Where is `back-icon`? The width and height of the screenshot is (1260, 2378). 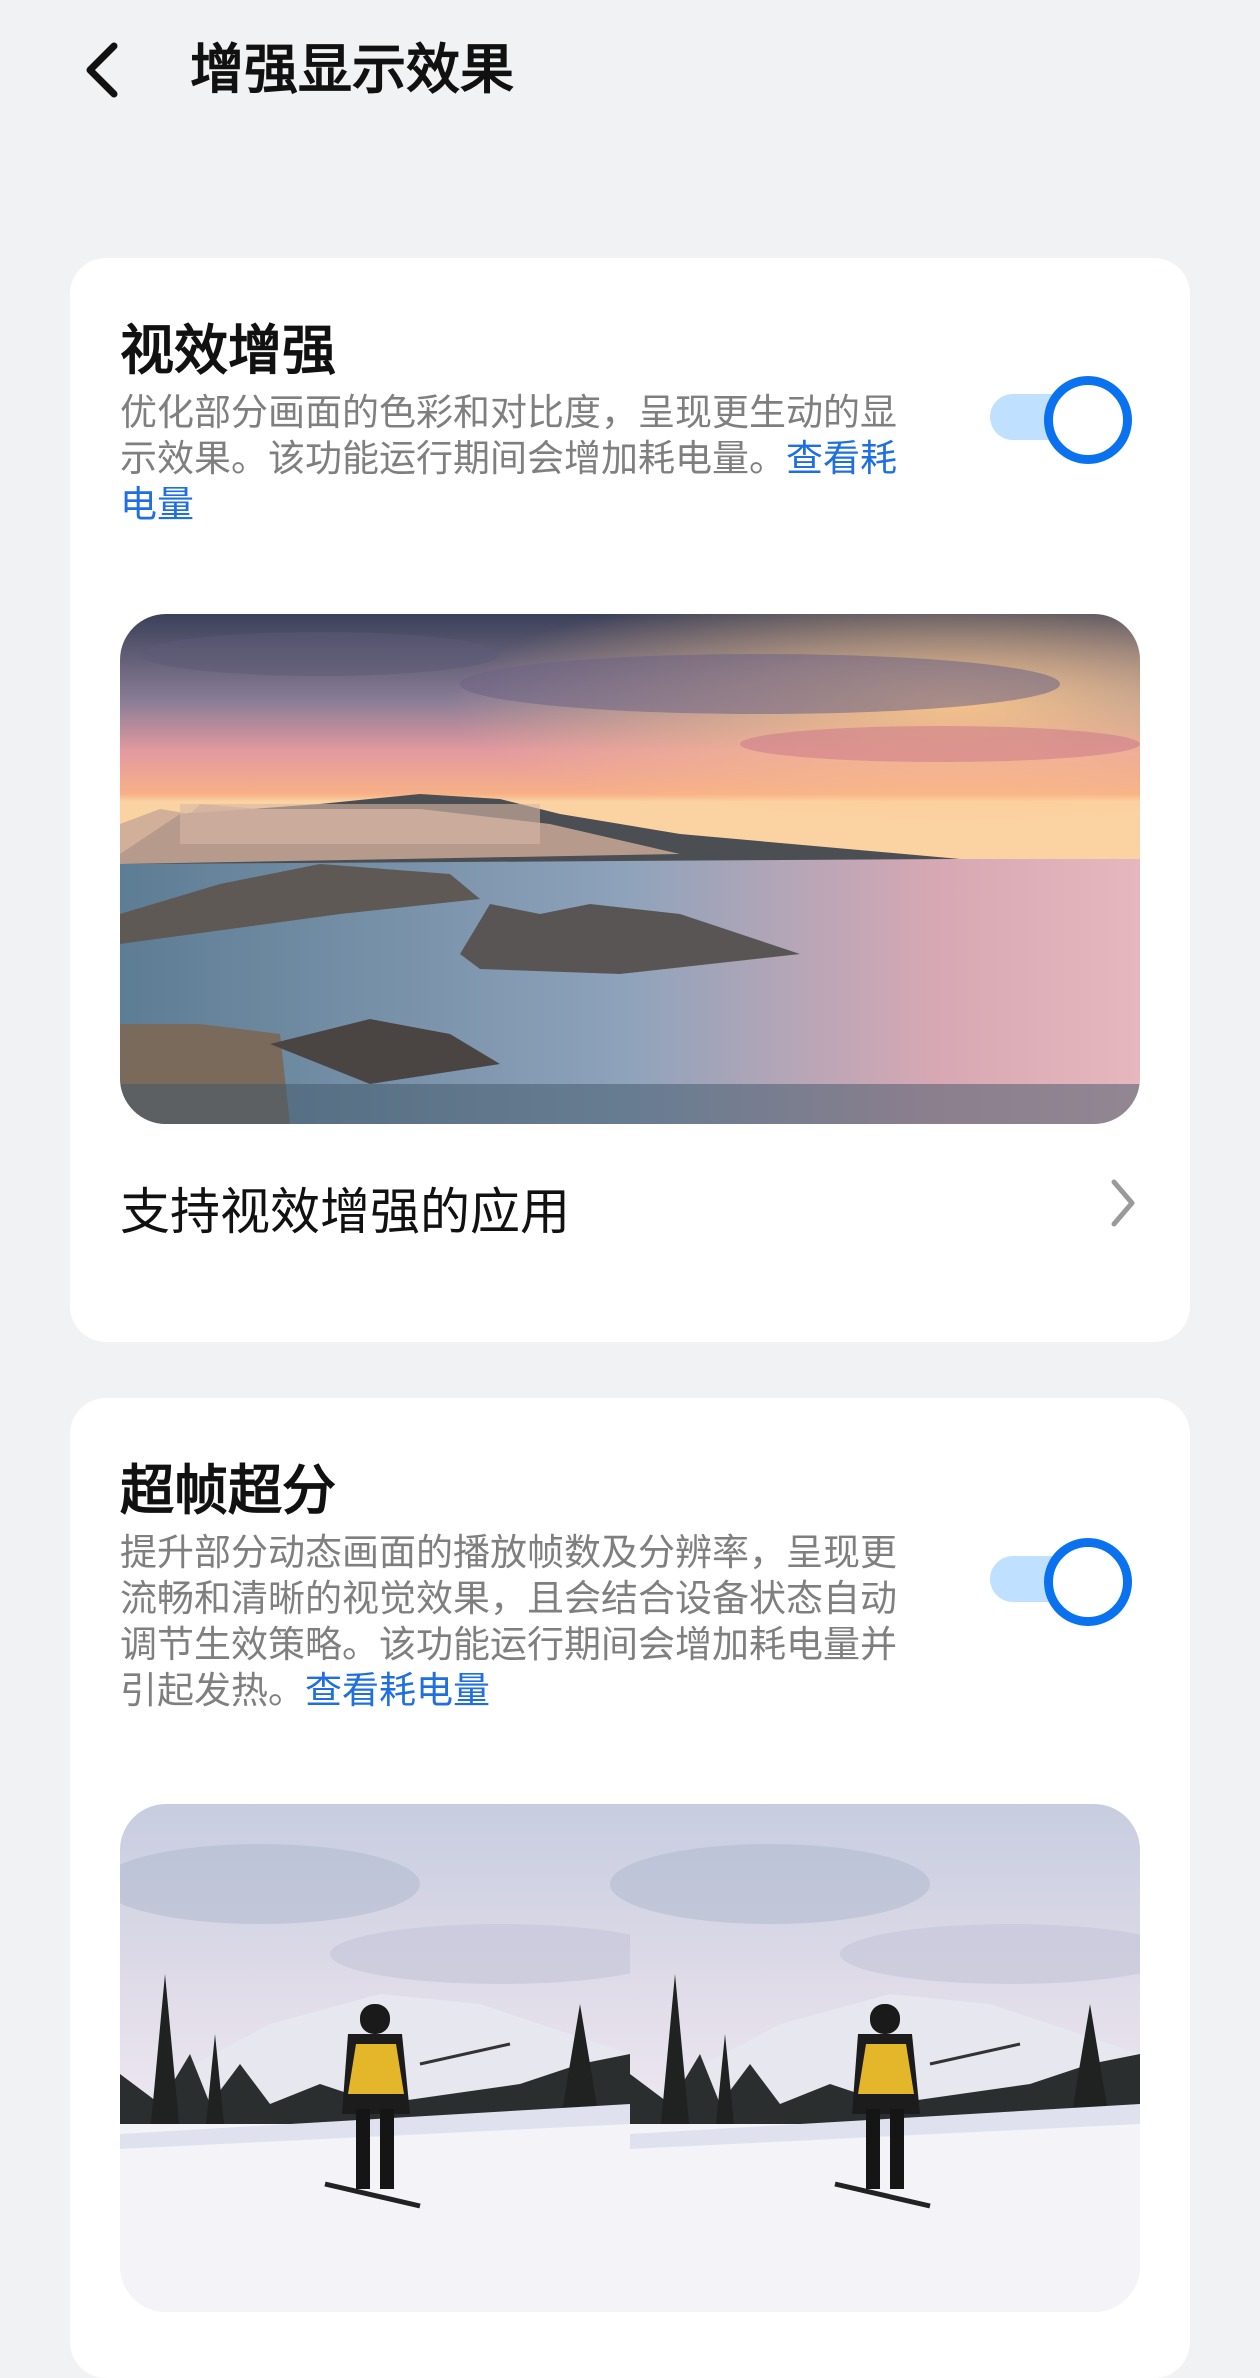 back-icon is located at coordinates (102, 70).